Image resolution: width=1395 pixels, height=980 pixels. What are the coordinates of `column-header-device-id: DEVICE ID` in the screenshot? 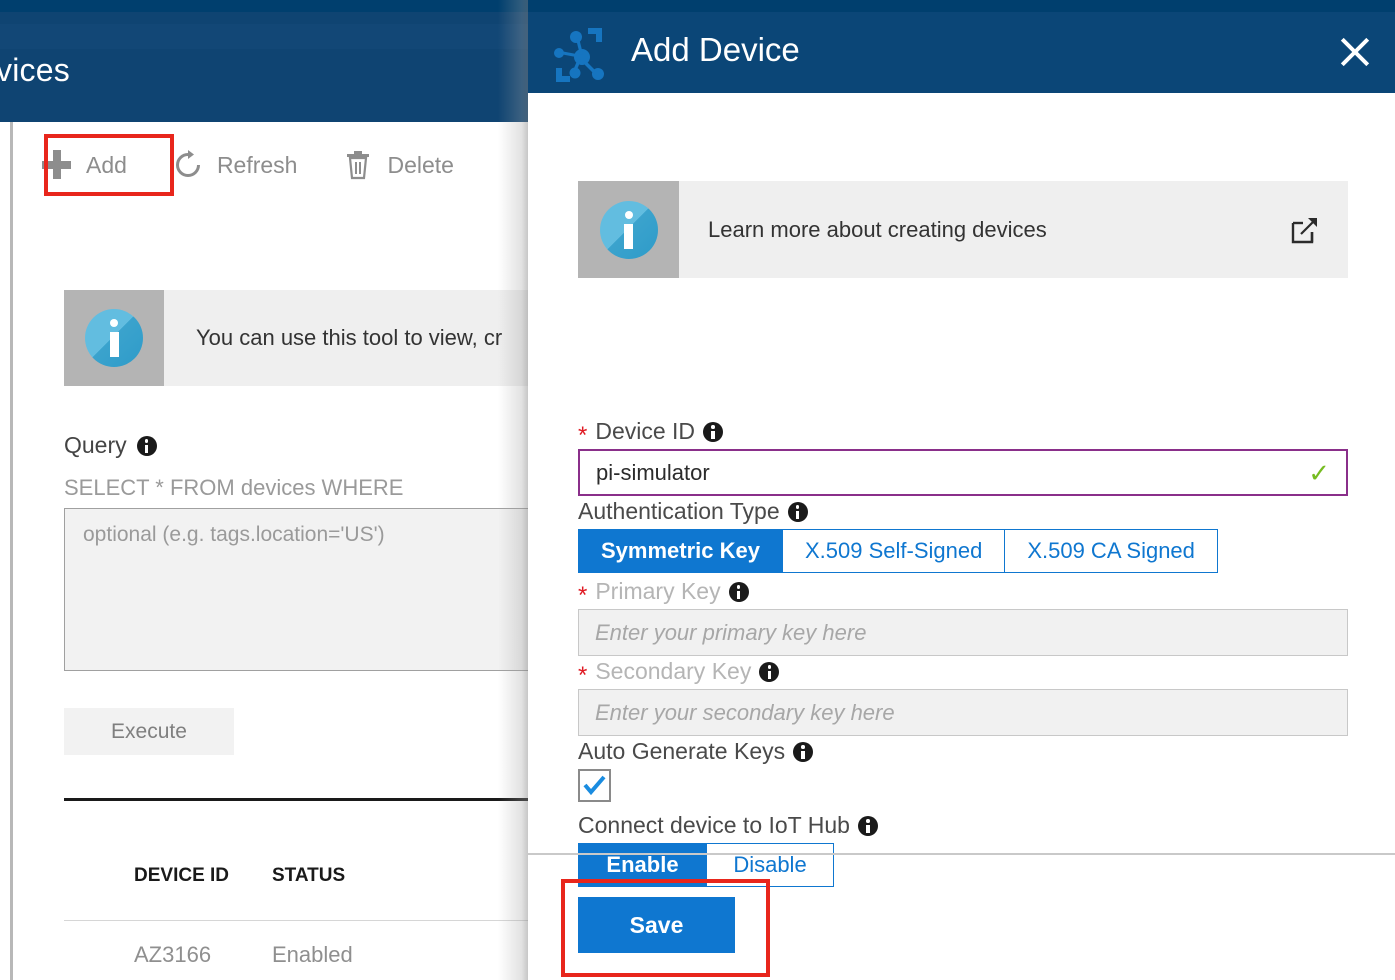 It's located at (168, 876).